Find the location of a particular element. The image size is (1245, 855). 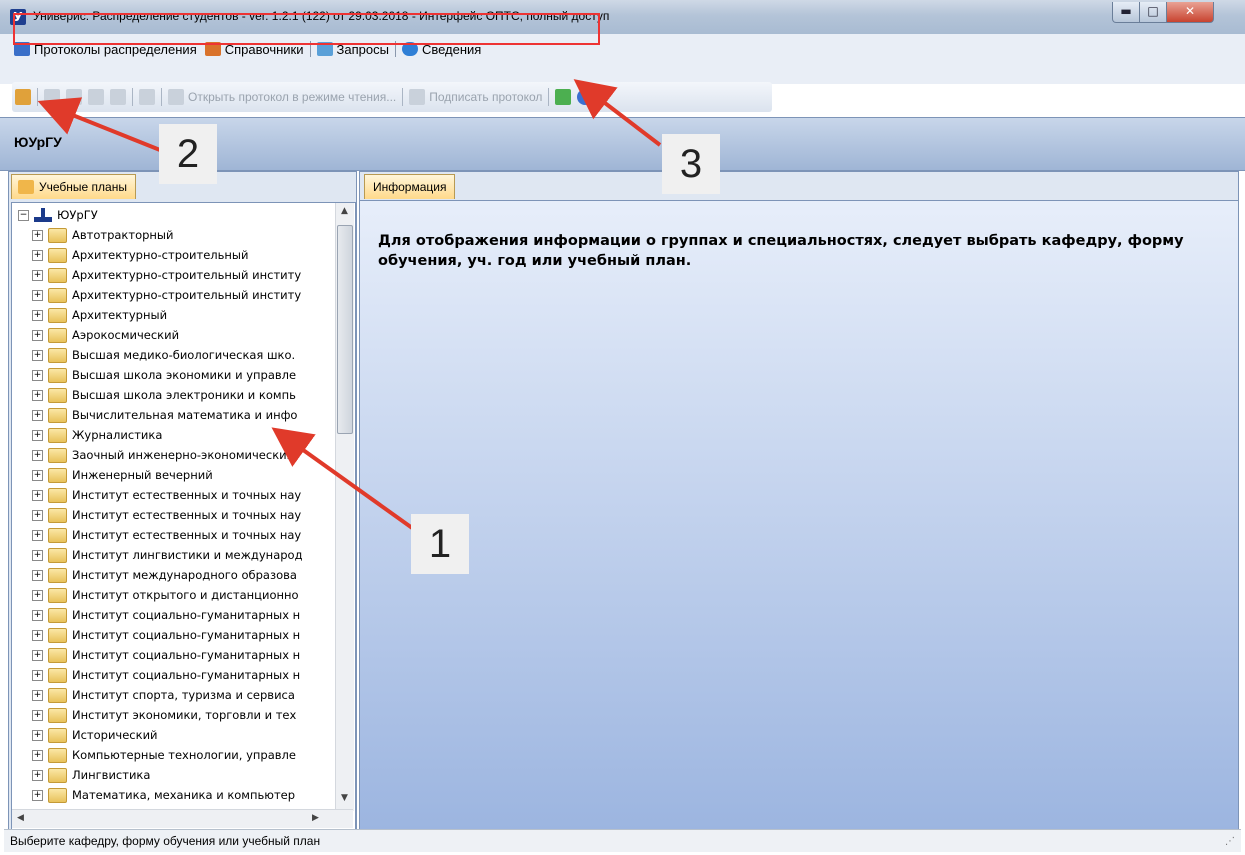

tree-root: − ЮУрГУ is located at coordinates (58, 215).